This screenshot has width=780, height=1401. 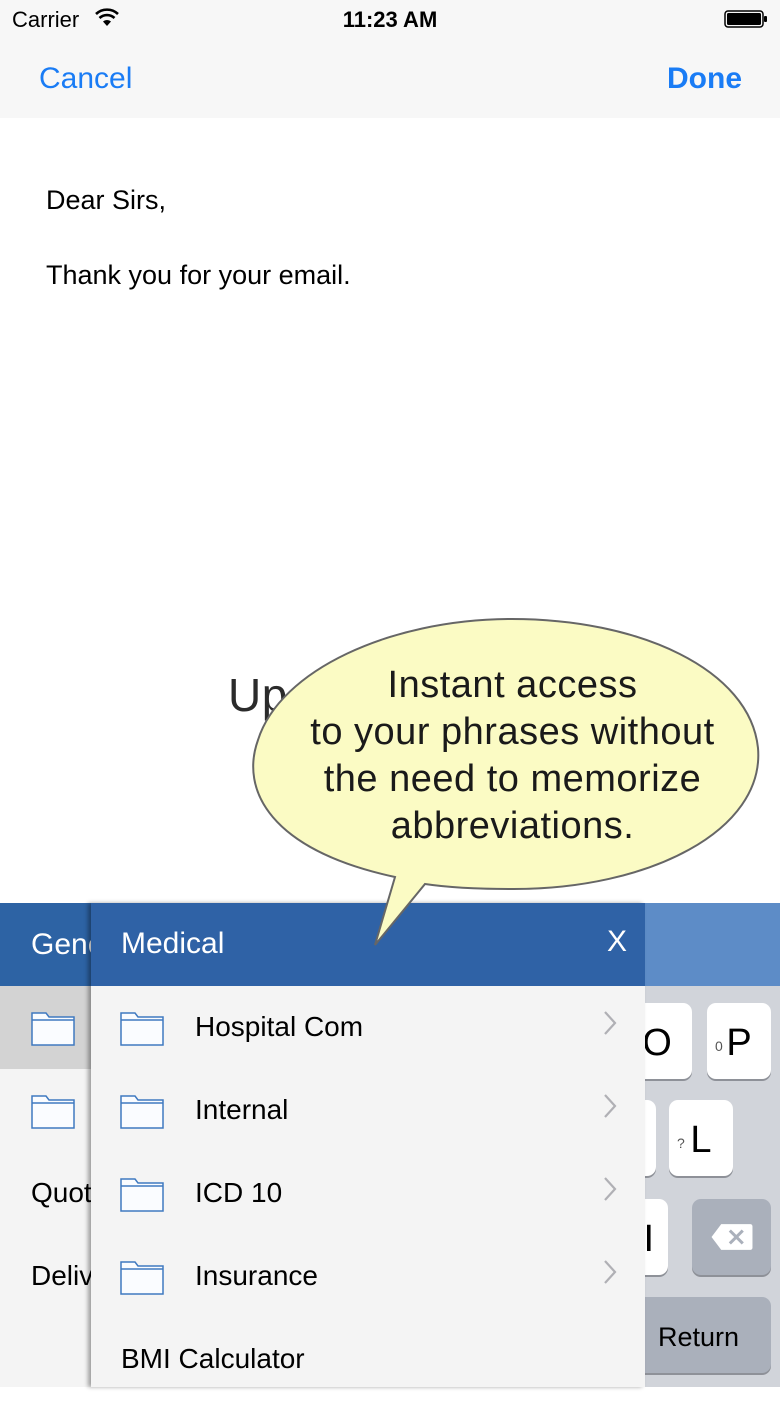 I want to click on email-body-editor: Dear Sirs, Thank you for your email., so click(x=198, y=257).